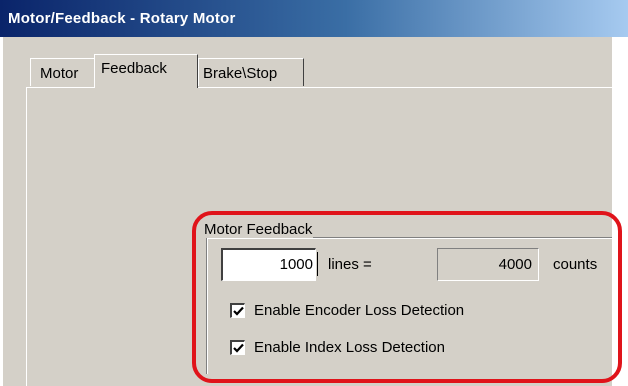 This screenshot has width=628, height=386. What do you see at coordinates (258, 229) in the screenshot?
I see `motor-feedback-group-title: Motor Feedback` at bounding box center [258, 229].